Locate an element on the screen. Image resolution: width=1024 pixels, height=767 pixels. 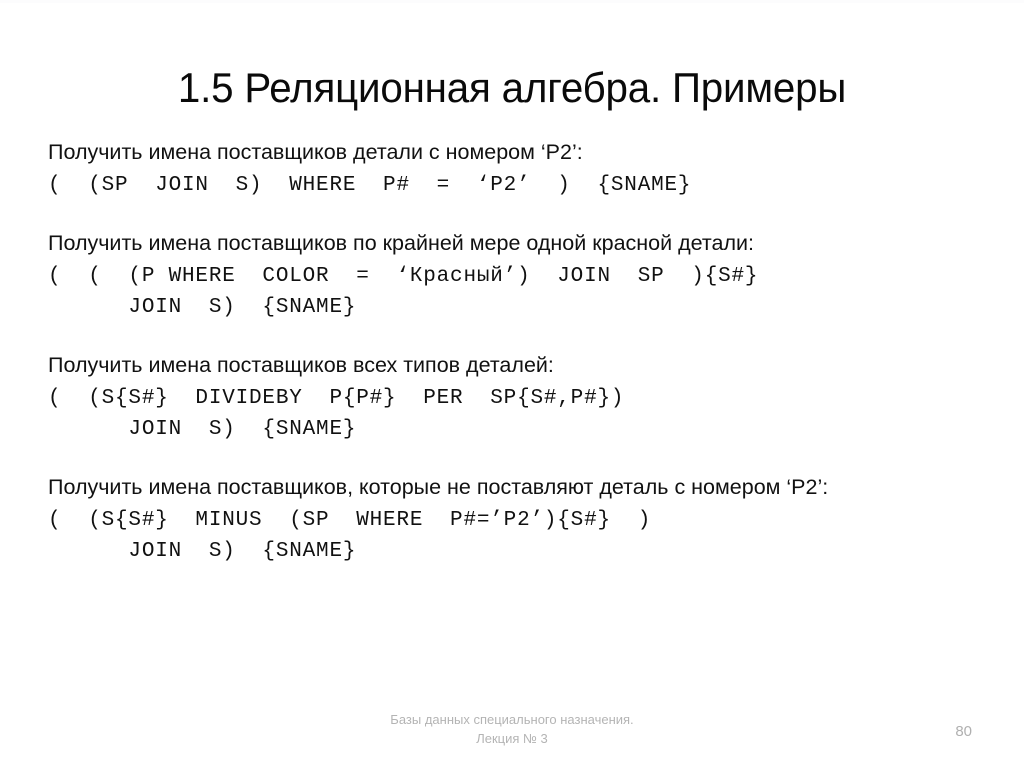
footer-course-name: Базы данных специального назначения. is located at coordinates (512, 719).